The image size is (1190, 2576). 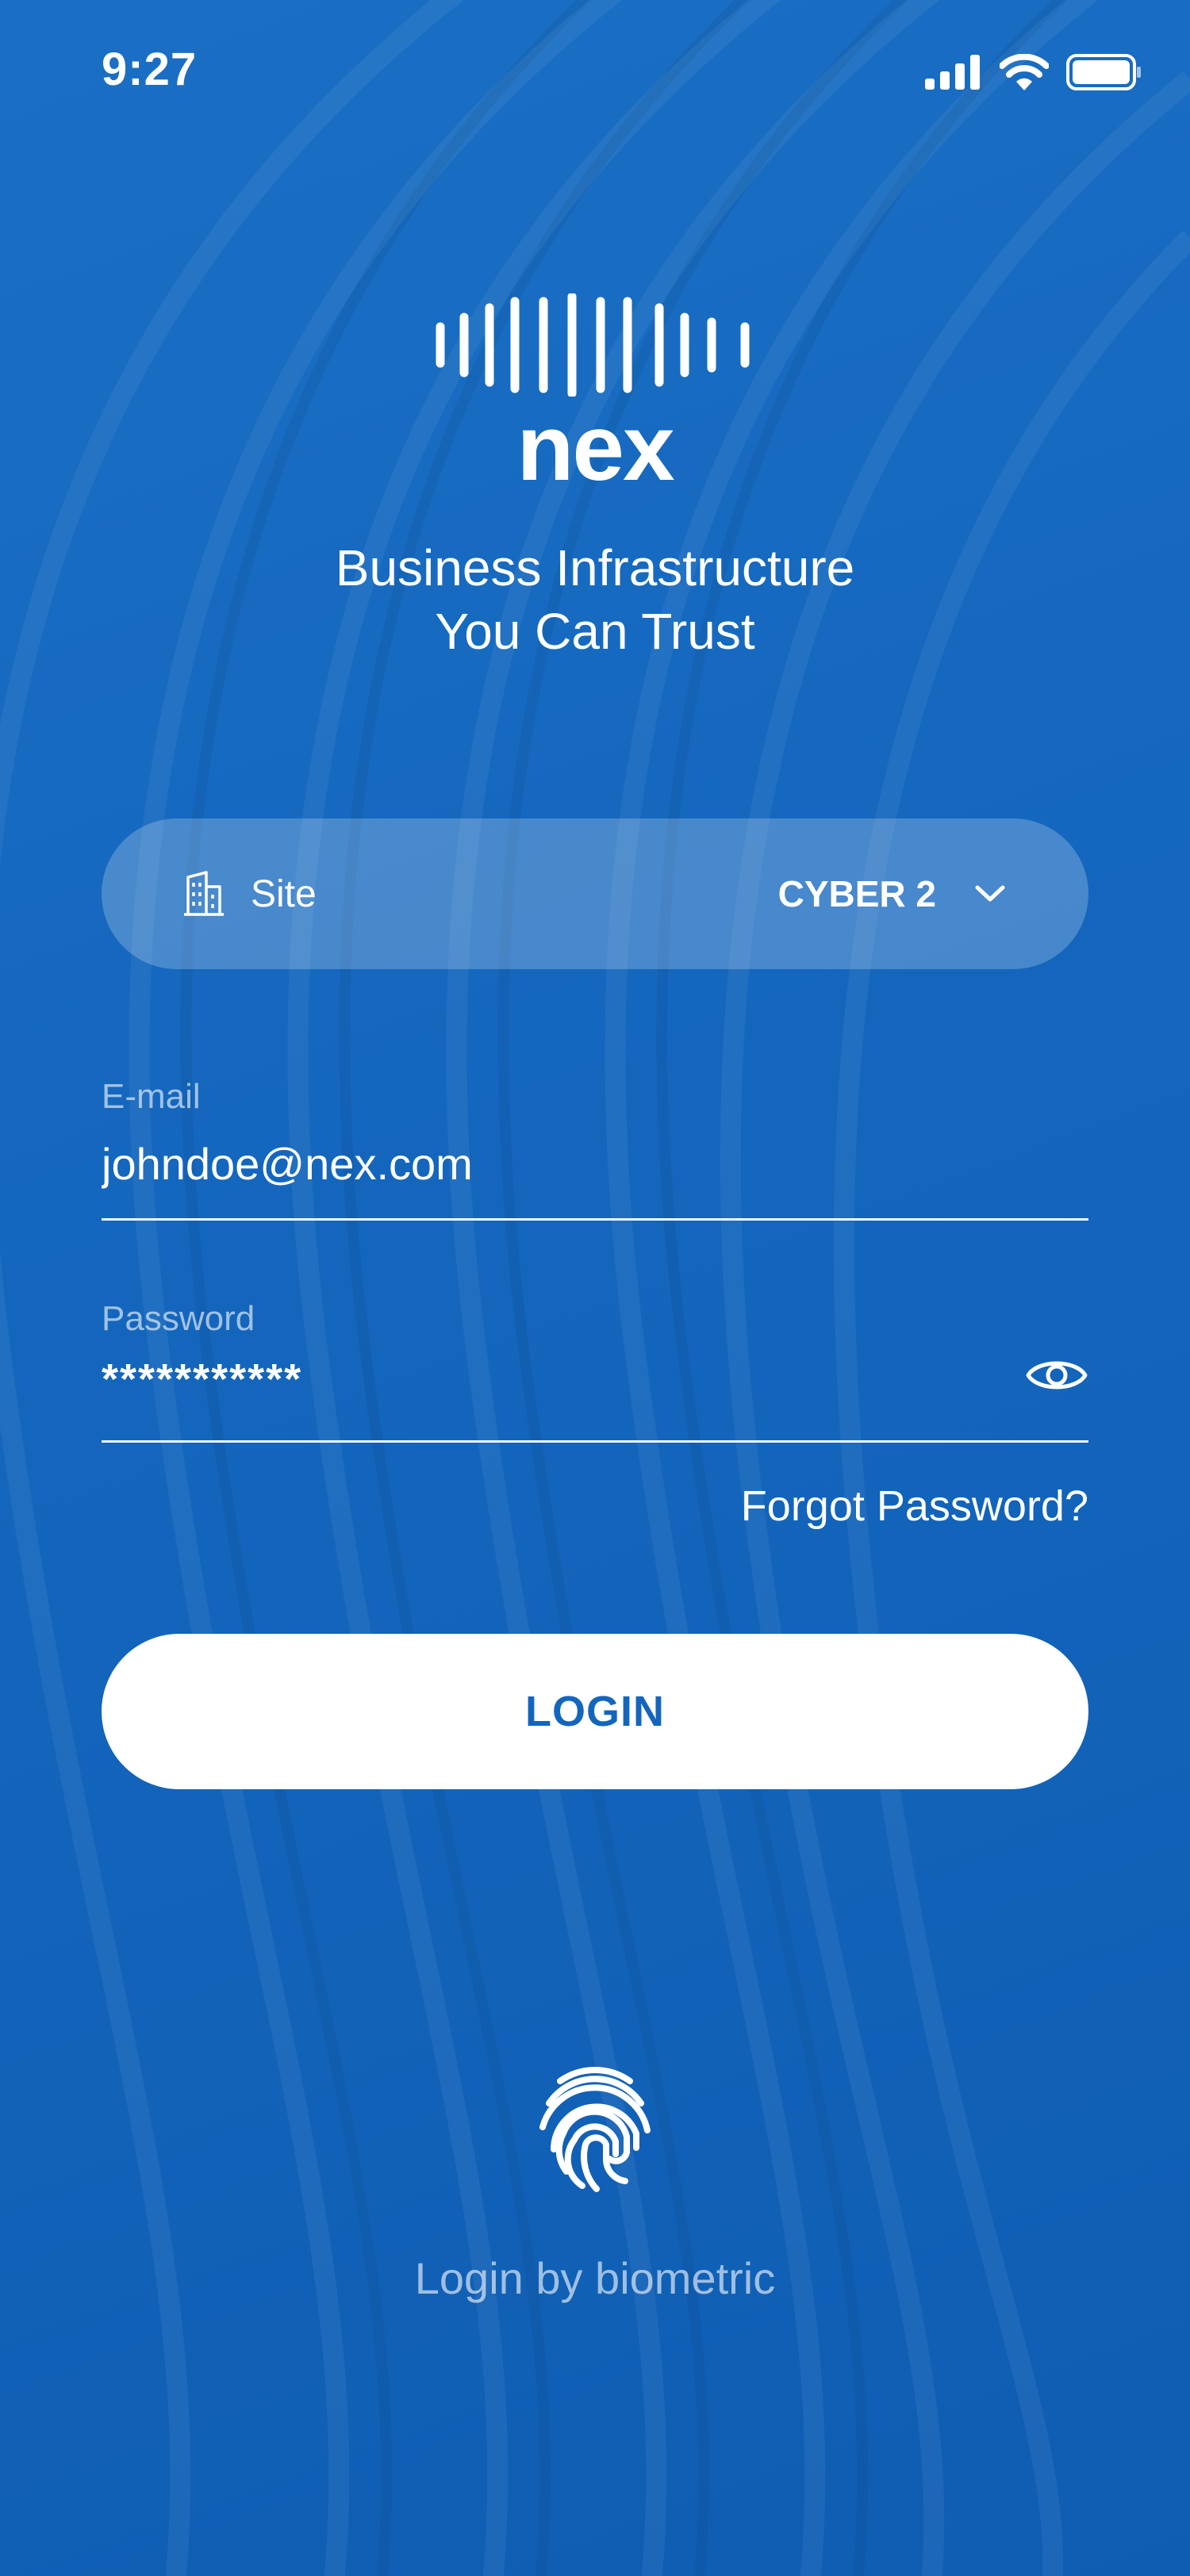 I want to click on nex-logo-bars-icon, so click(x=593, y=345).